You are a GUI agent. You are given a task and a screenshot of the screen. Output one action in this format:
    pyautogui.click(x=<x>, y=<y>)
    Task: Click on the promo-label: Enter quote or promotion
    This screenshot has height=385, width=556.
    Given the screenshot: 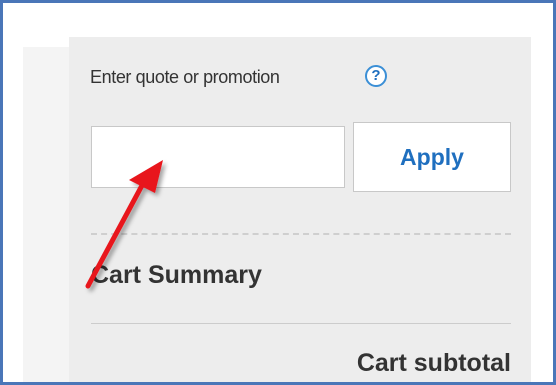 What is the action you would take?
    pyautogui.click(x=185, y=77)
    